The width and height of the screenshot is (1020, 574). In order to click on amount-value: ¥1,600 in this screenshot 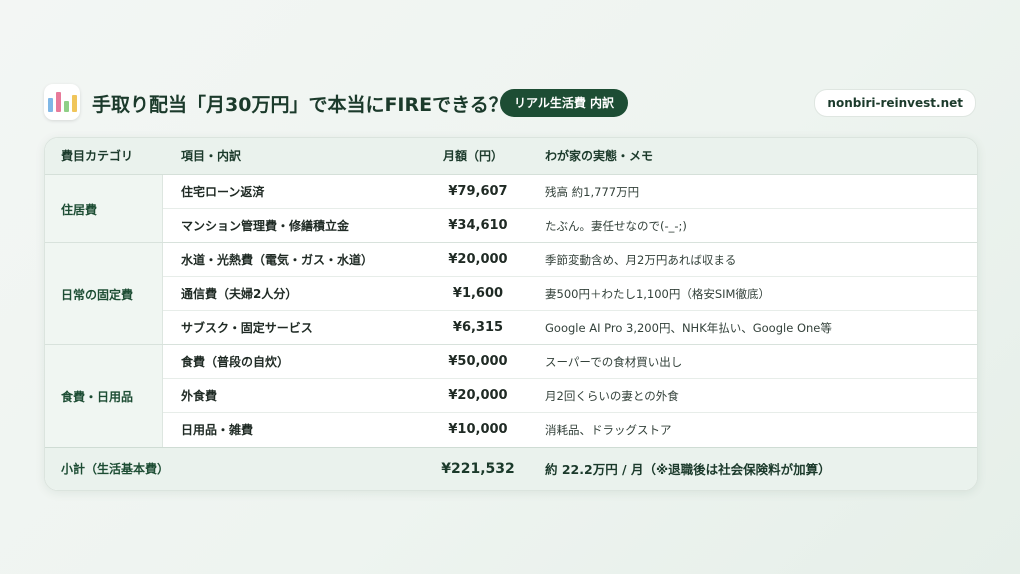, I will do `click(478, 293)`.